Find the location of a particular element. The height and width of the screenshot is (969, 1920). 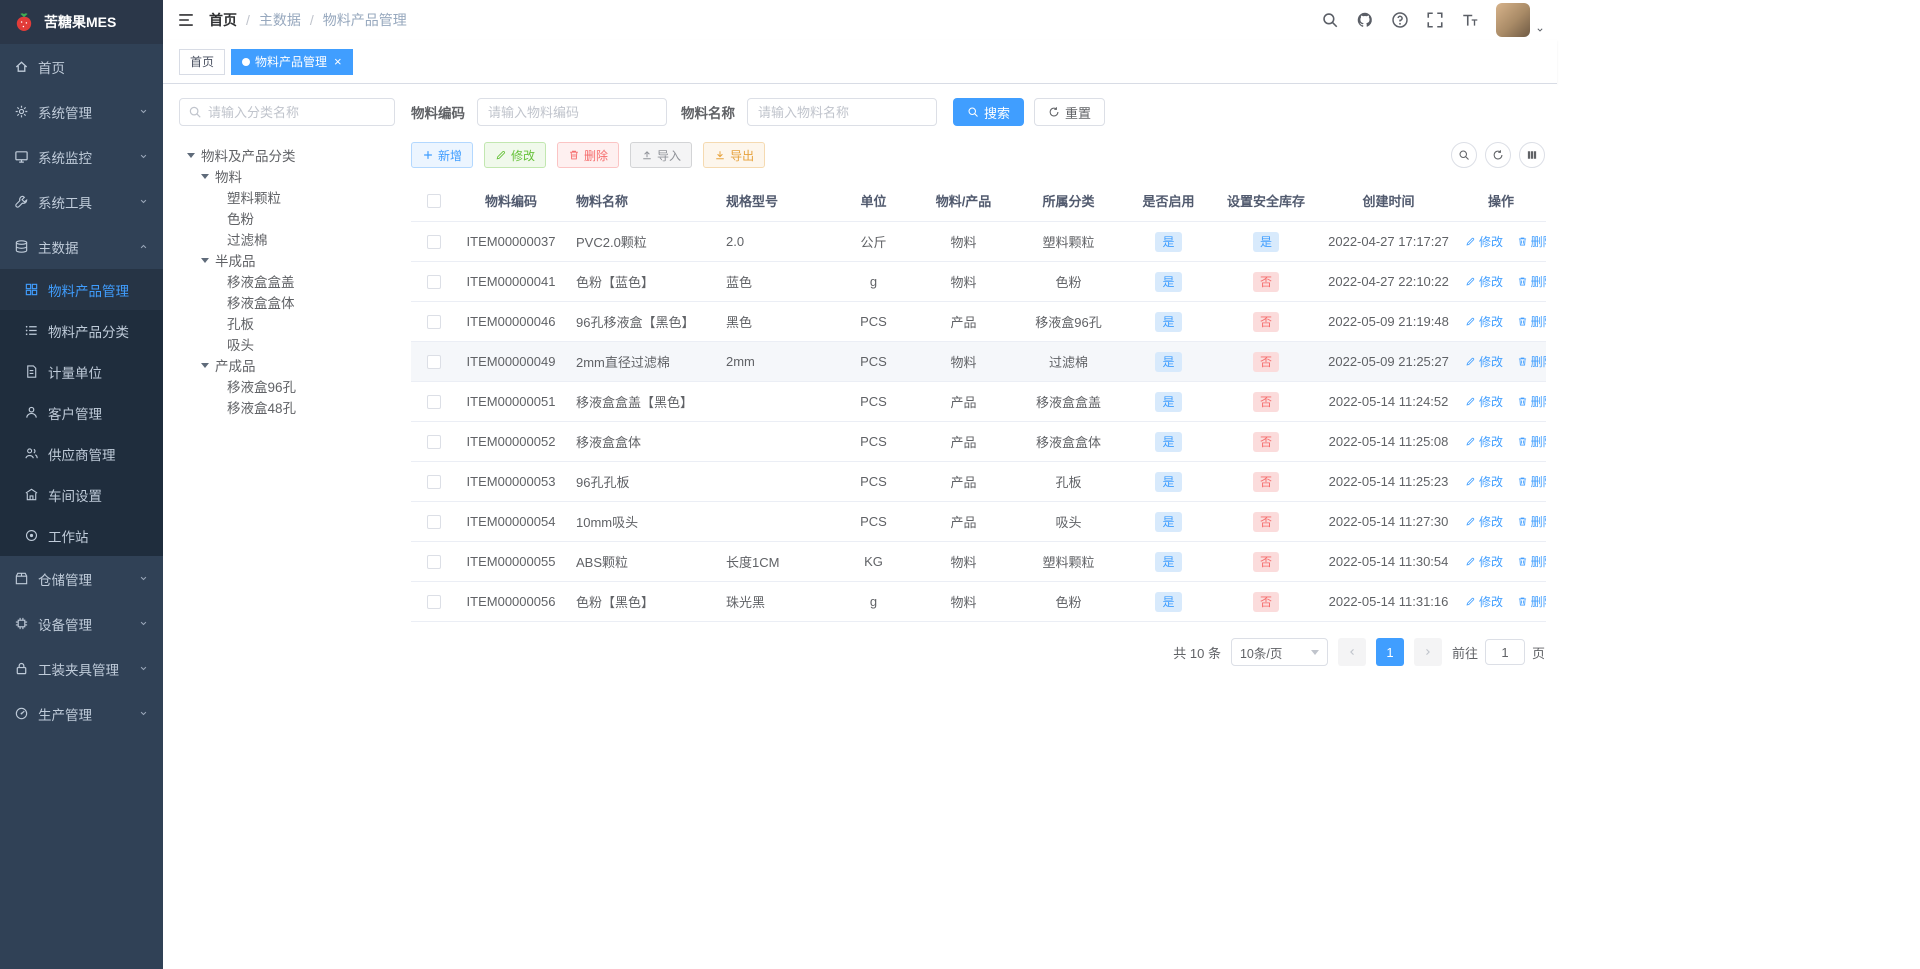

material-code-link: ITEM00000046 is located at coordinates (511, 321).